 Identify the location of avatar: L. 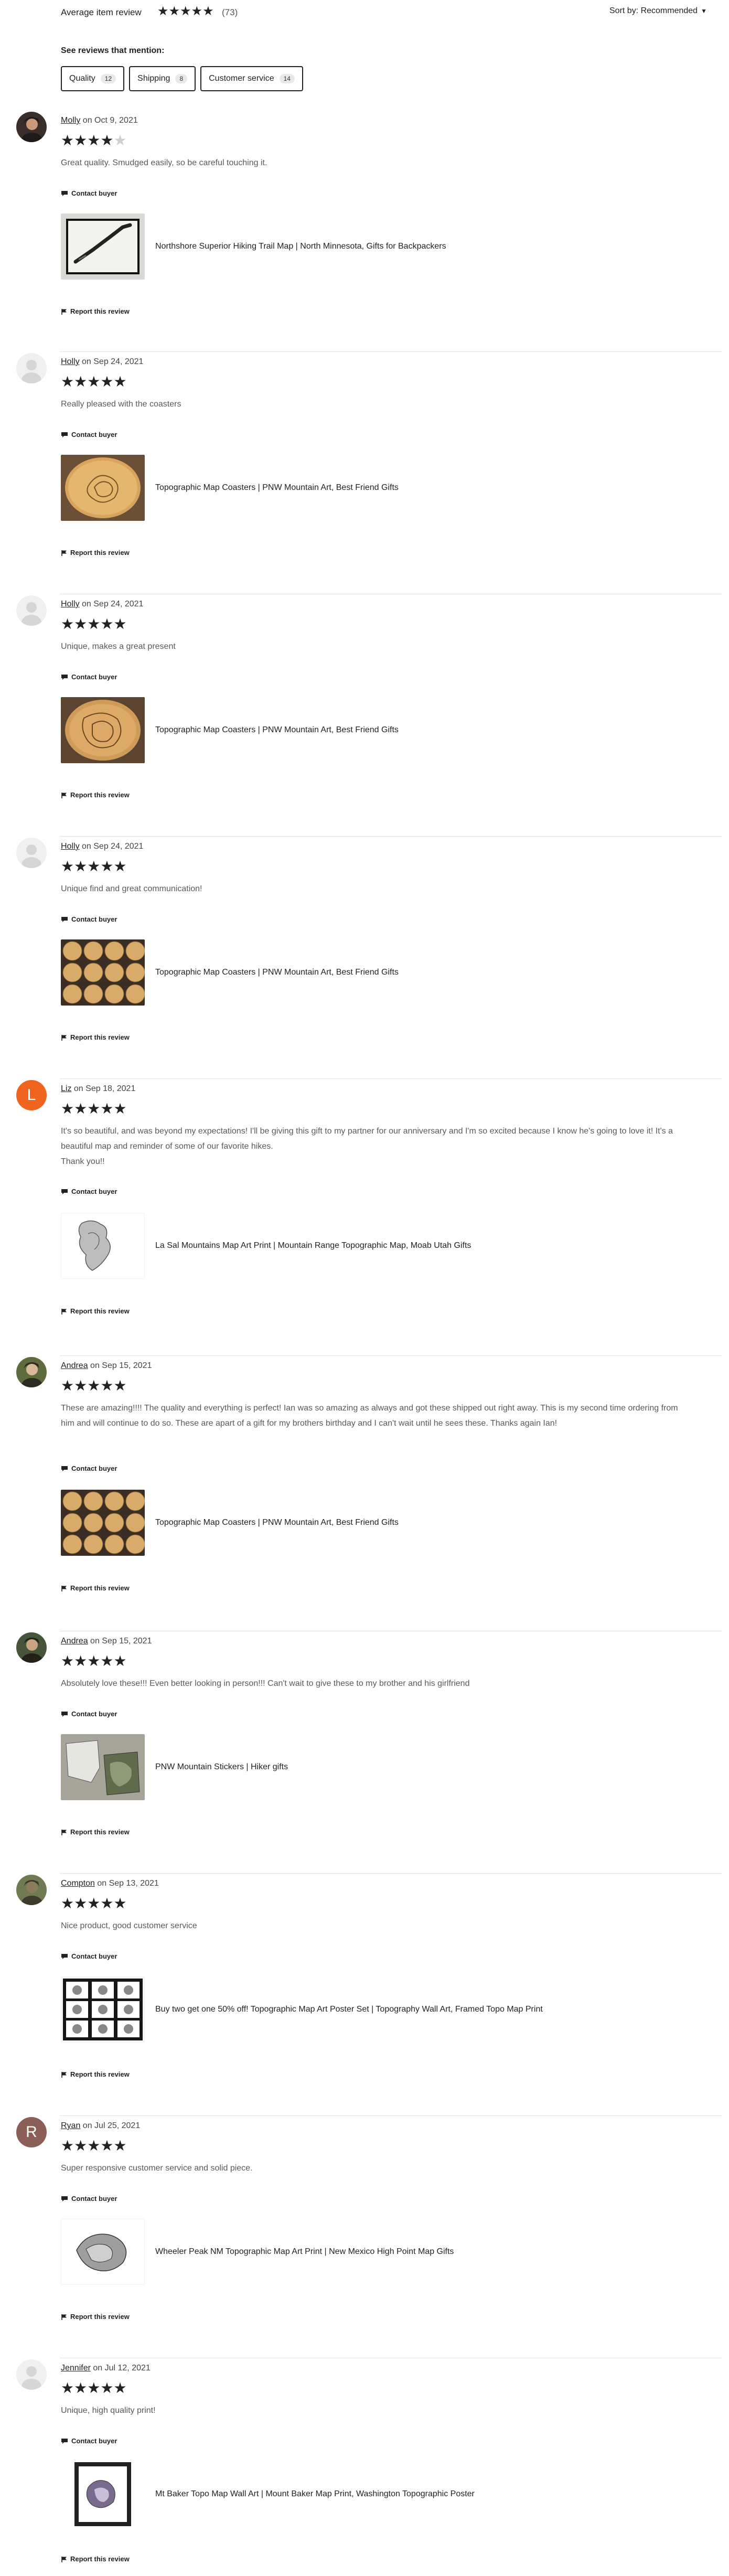
(31, 1095).